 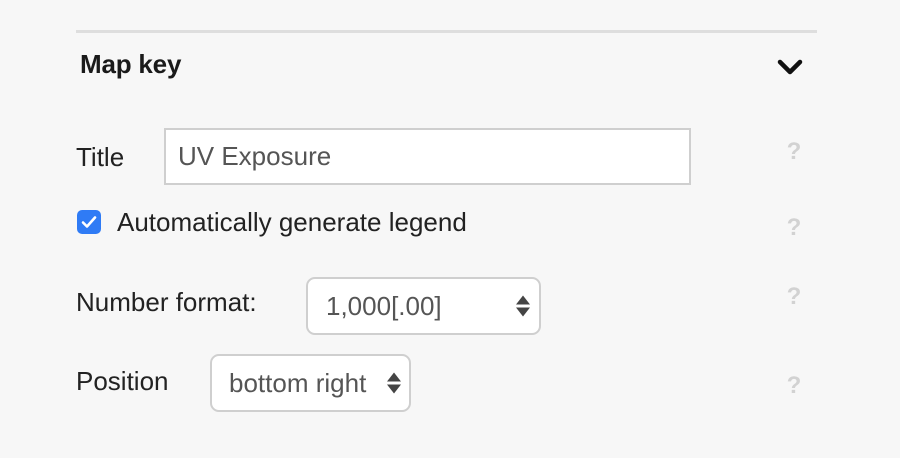 I want to click on number-format-value: 1,000[.00], so click(x=384, y=305).